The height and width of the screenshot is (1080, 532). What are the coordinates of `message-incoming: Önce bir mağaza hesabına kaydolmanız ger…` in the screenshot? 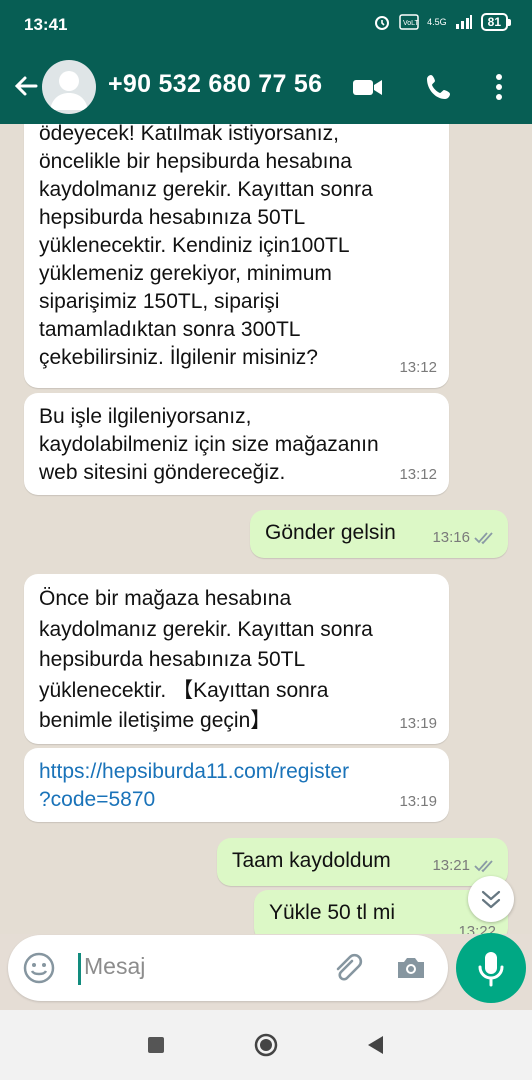 It's located at (236, 659).